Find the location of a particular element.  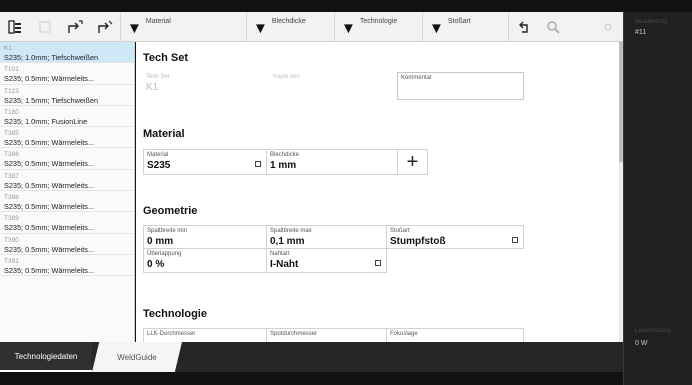

seam-type-field: Nahtart I-Naht is located at coordinates (327, 261).